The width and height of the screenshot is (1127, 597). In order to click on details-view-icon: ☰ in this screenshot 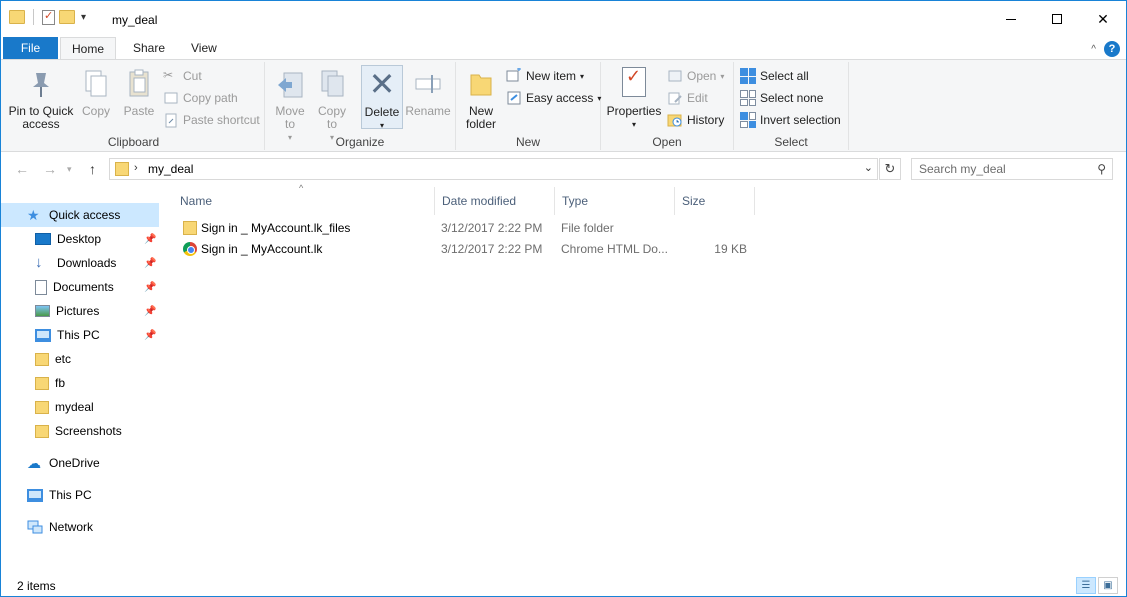, I will do `click(1086, 585)`.